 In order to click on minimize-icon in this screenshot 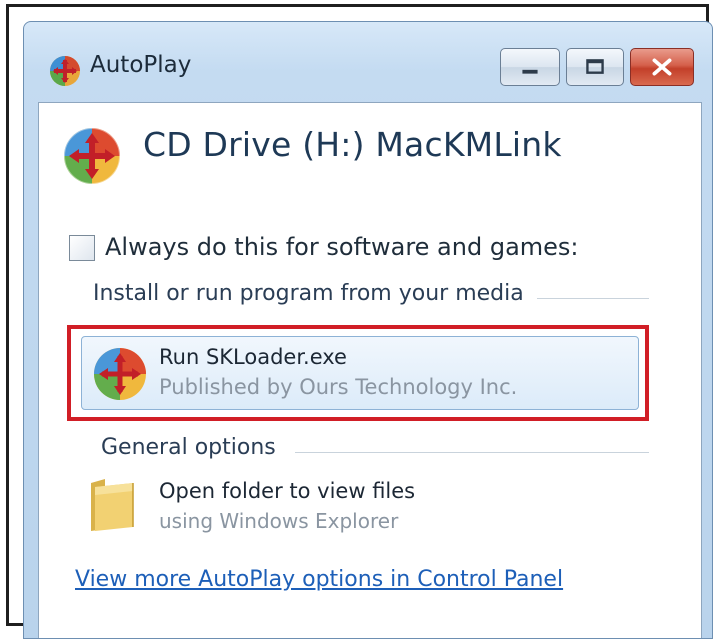, I will do `click(530, 71)`.